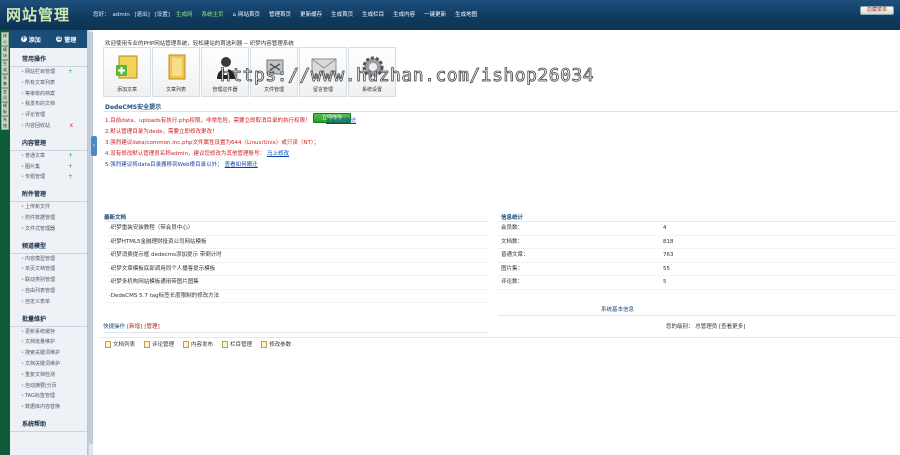 This screenshot has width=900, height=455. Describe the element at coordinates (237, 344) in the screenshot. I see `shortcut-item: 栏目管理` at that location.